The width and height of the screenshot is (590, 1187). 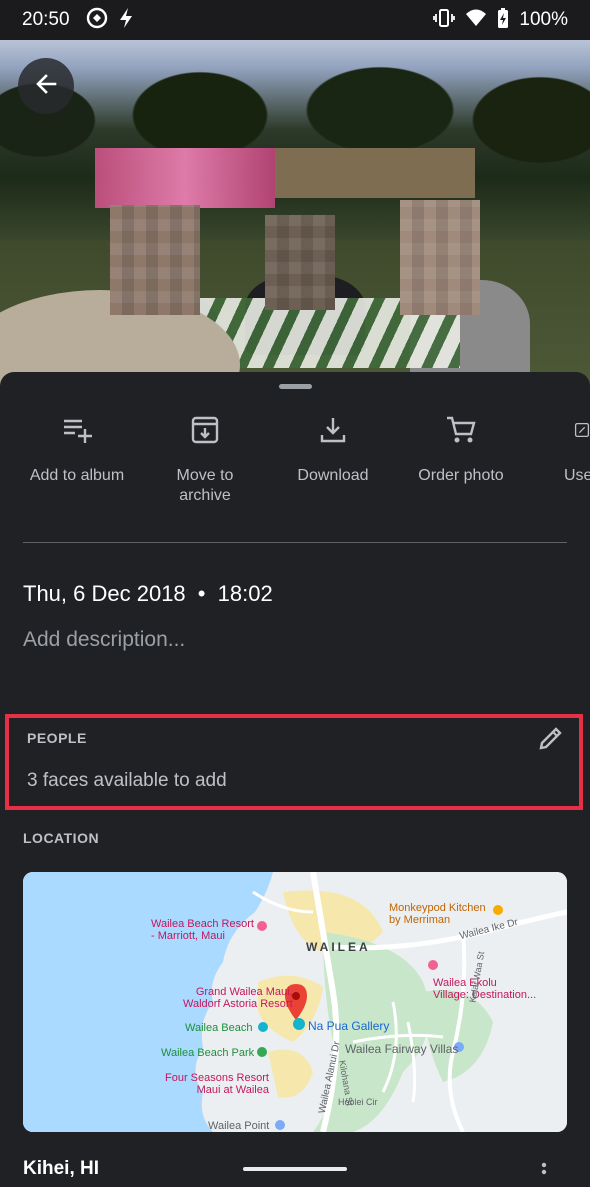 What do you see at coordinates (185, 178) in the screenshot?
I see `photo-stage` at bounding box center [185, 178].